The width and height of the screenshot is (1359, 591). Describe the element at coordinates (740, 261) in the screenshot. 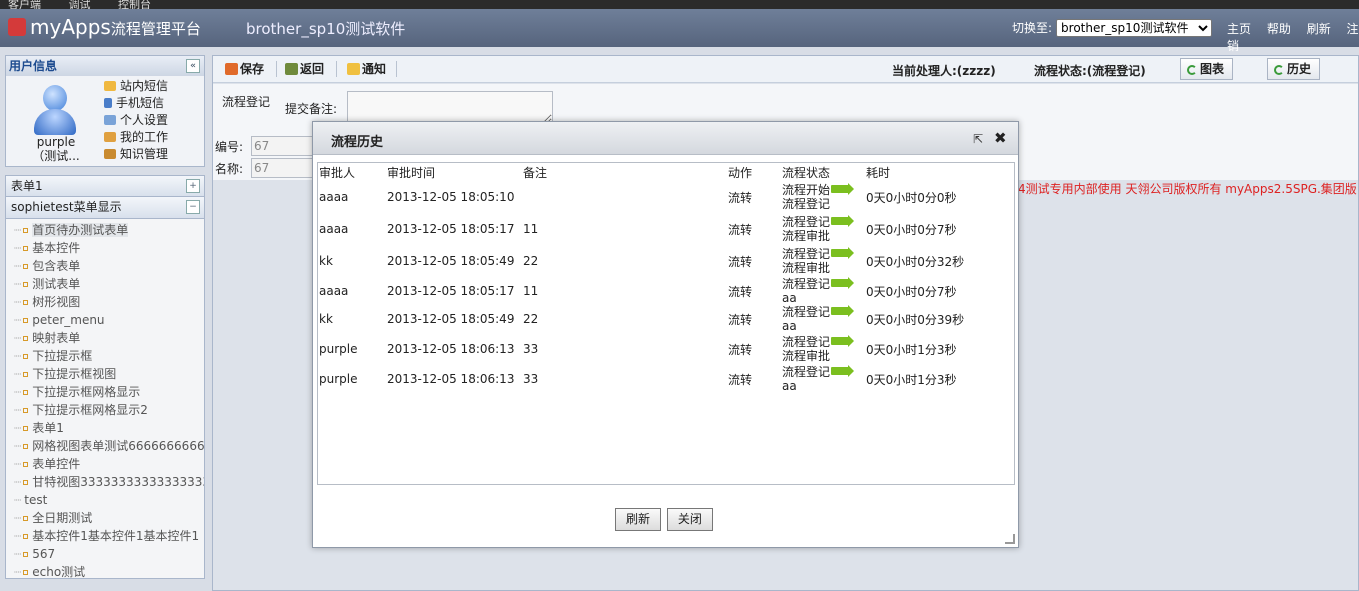

I see `cell-action: 流转` at that location.